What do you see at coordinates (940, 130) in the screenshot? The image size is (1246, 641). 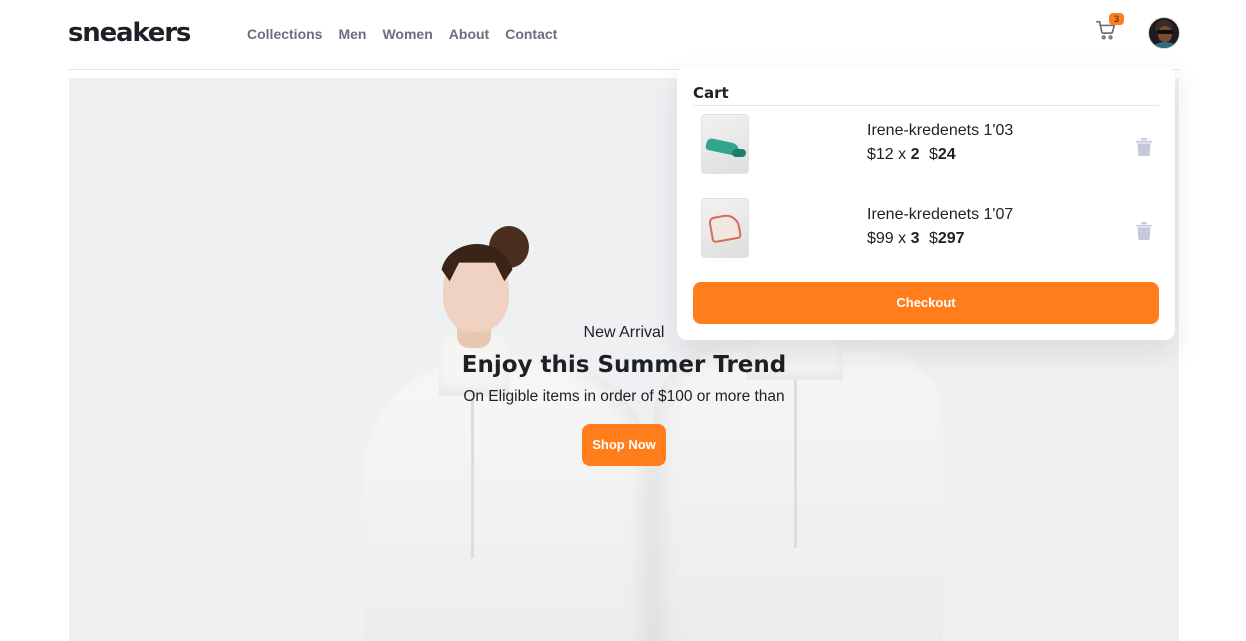 I see `cart-item-name: Irene-kredenets 1'03` at bounding box center [940, 130].